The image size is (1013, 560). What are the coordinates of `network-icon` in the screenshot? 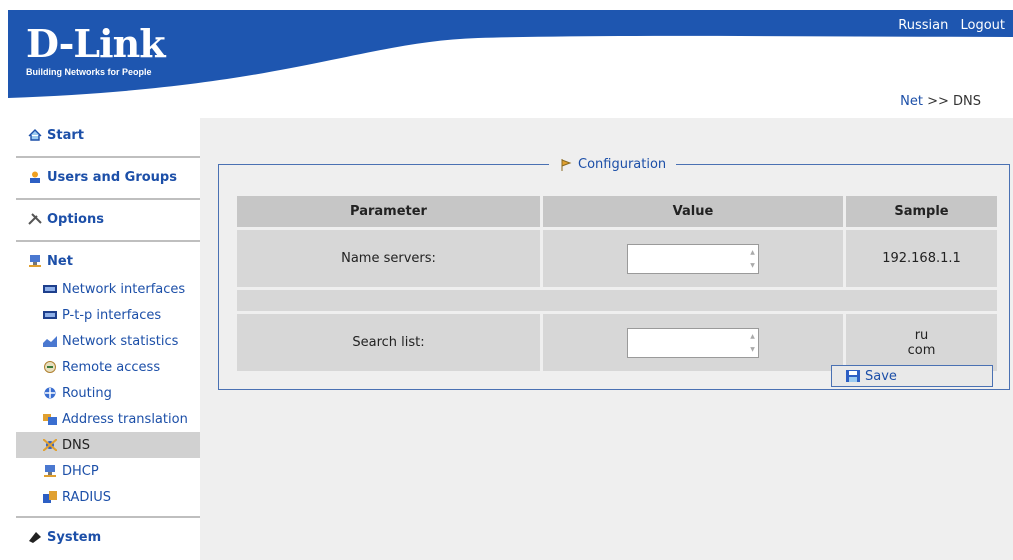 It's located at (35, 261).